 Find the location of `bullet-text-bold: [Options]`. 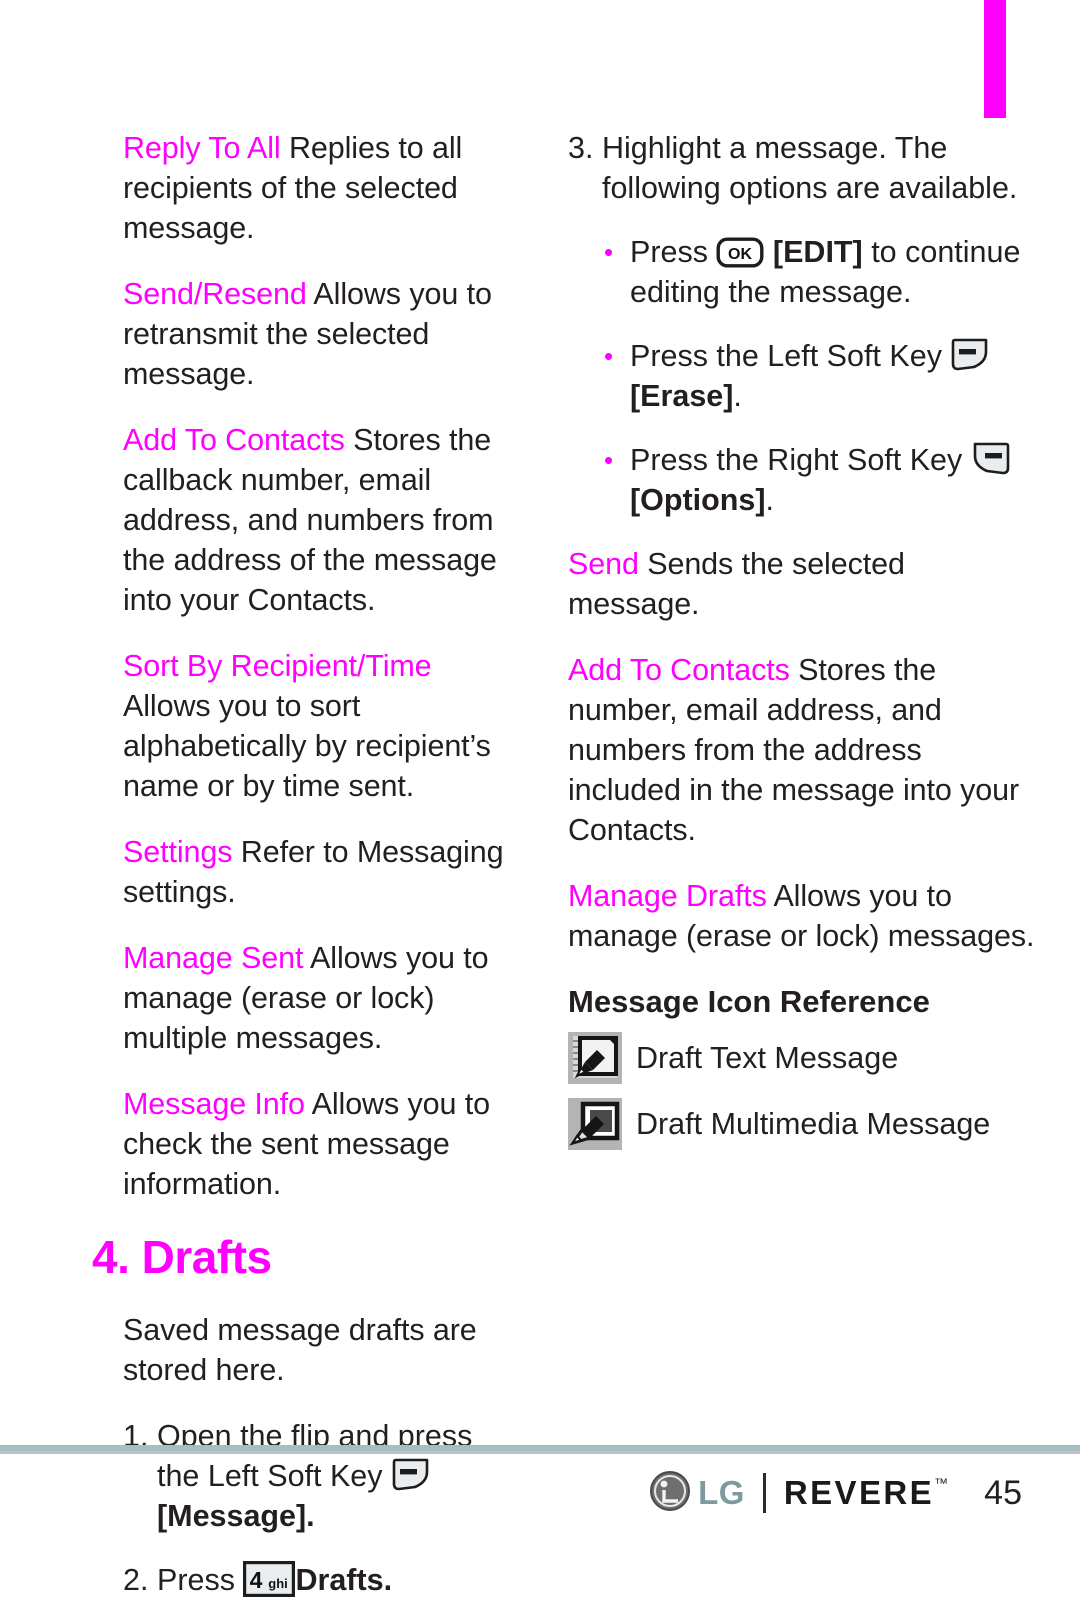

bullet-text-bold: [Options] is located at coordinates (698, 500).